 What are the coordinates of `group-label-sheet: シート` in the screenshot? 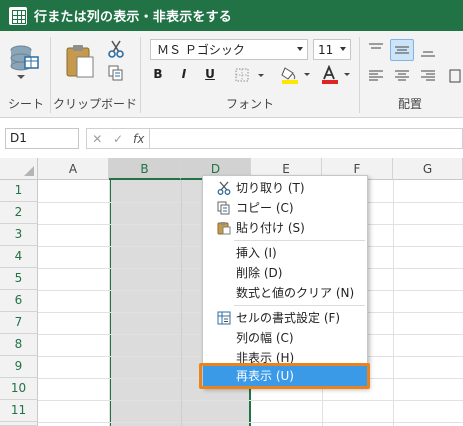 It's located at (25, 104).